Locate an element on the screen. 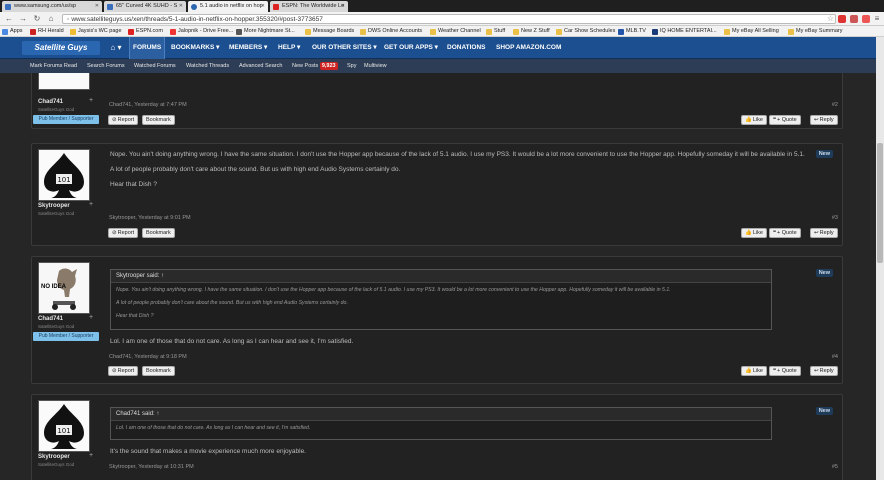  link-watched-threads: Watched Threads is located at coordinates (207, 66).